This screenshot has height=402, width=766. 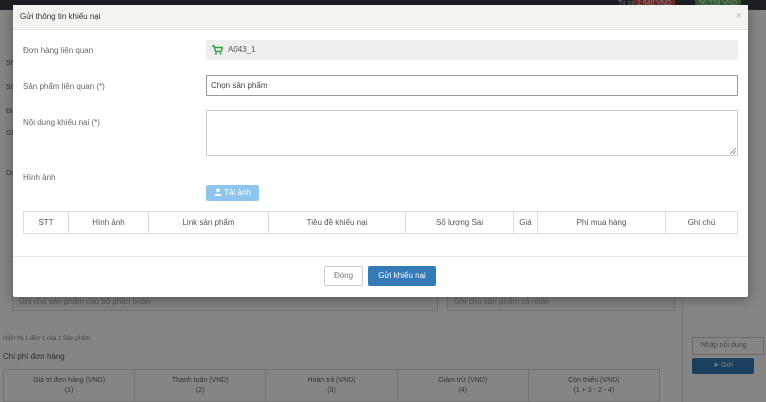 I want to click on close-icon: ×, so click(x=739, y=16).